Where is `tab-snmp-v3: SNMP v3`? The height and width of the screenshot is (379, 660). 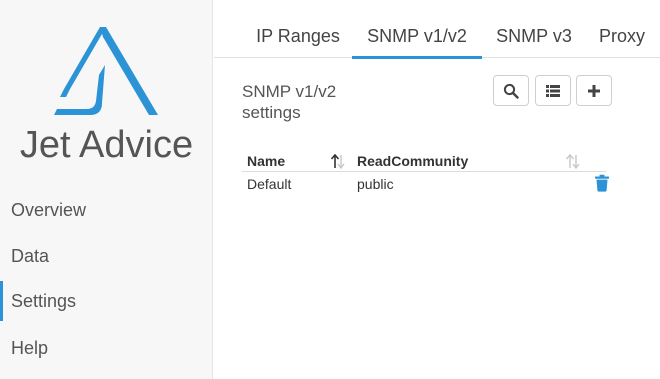 tab-snmp-v3: SNMP v3 is located at coordinates (534, 29).